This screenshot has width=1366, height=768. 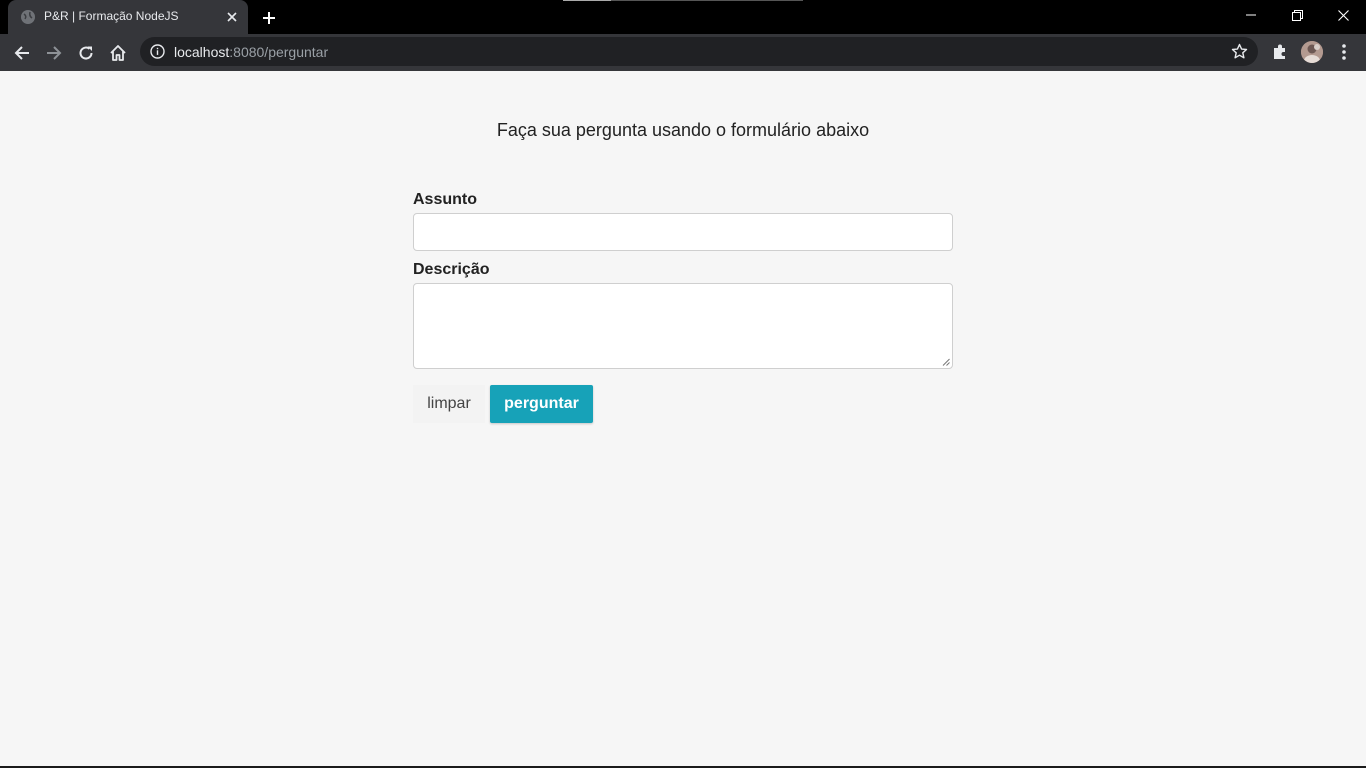 What do you see at coordinates (445, 199) in the screenshot?
I see `subject-label: Assunto` at bounding box center [445, 199].